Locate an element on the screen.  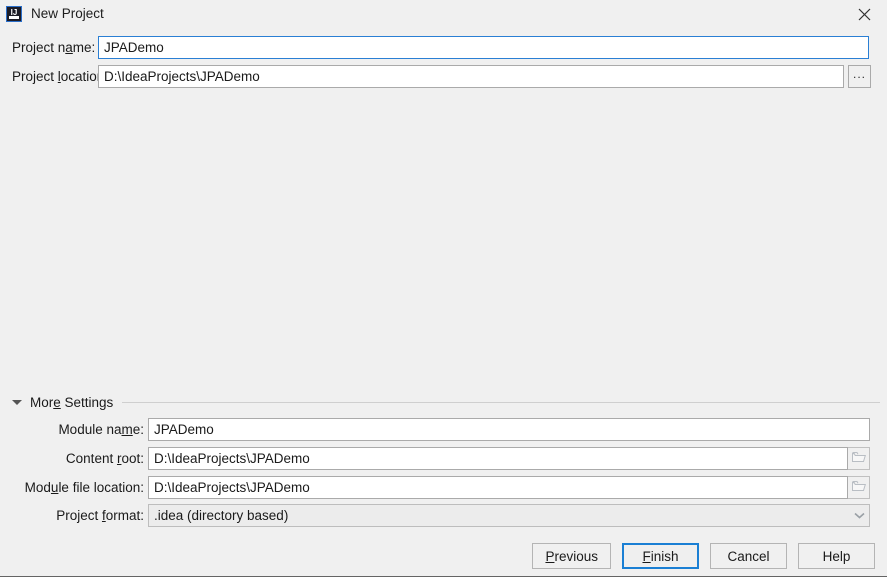
more-settings-divider is located at coordinates (501, 402).